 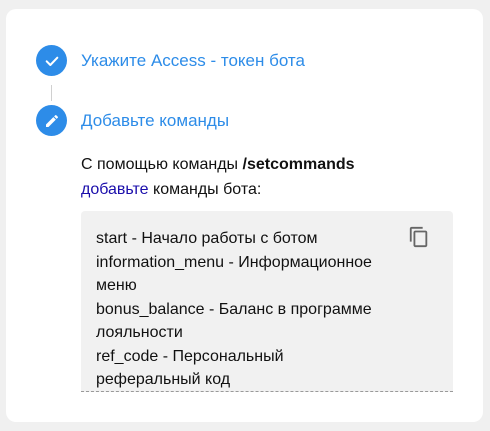 I want to click on setcommands-command: /setcommands, so click(x=298, y=164).